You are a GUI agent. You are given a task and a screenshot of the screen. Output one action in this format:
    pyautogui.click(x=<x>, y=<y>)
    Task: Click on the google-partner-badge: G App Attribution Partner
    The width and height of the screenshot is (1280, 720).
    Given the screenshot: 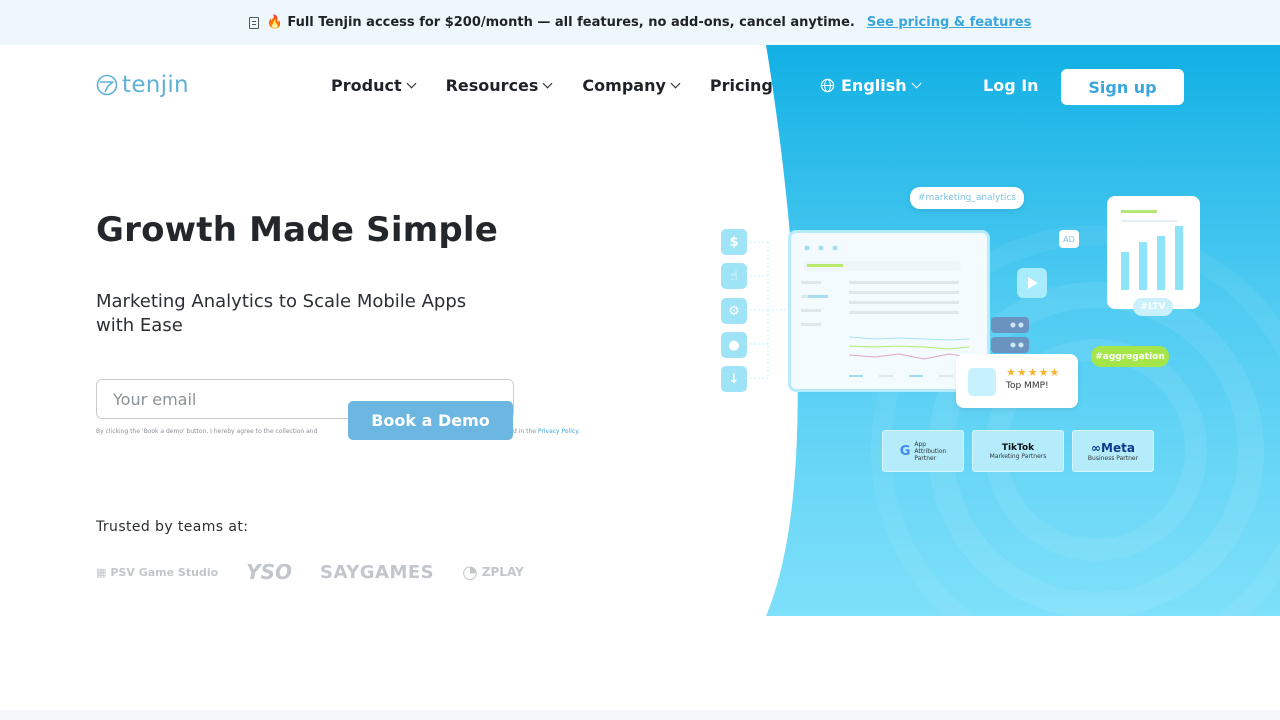 What is the action you would take?
    pyautogui.click(x=923, y=451)
    